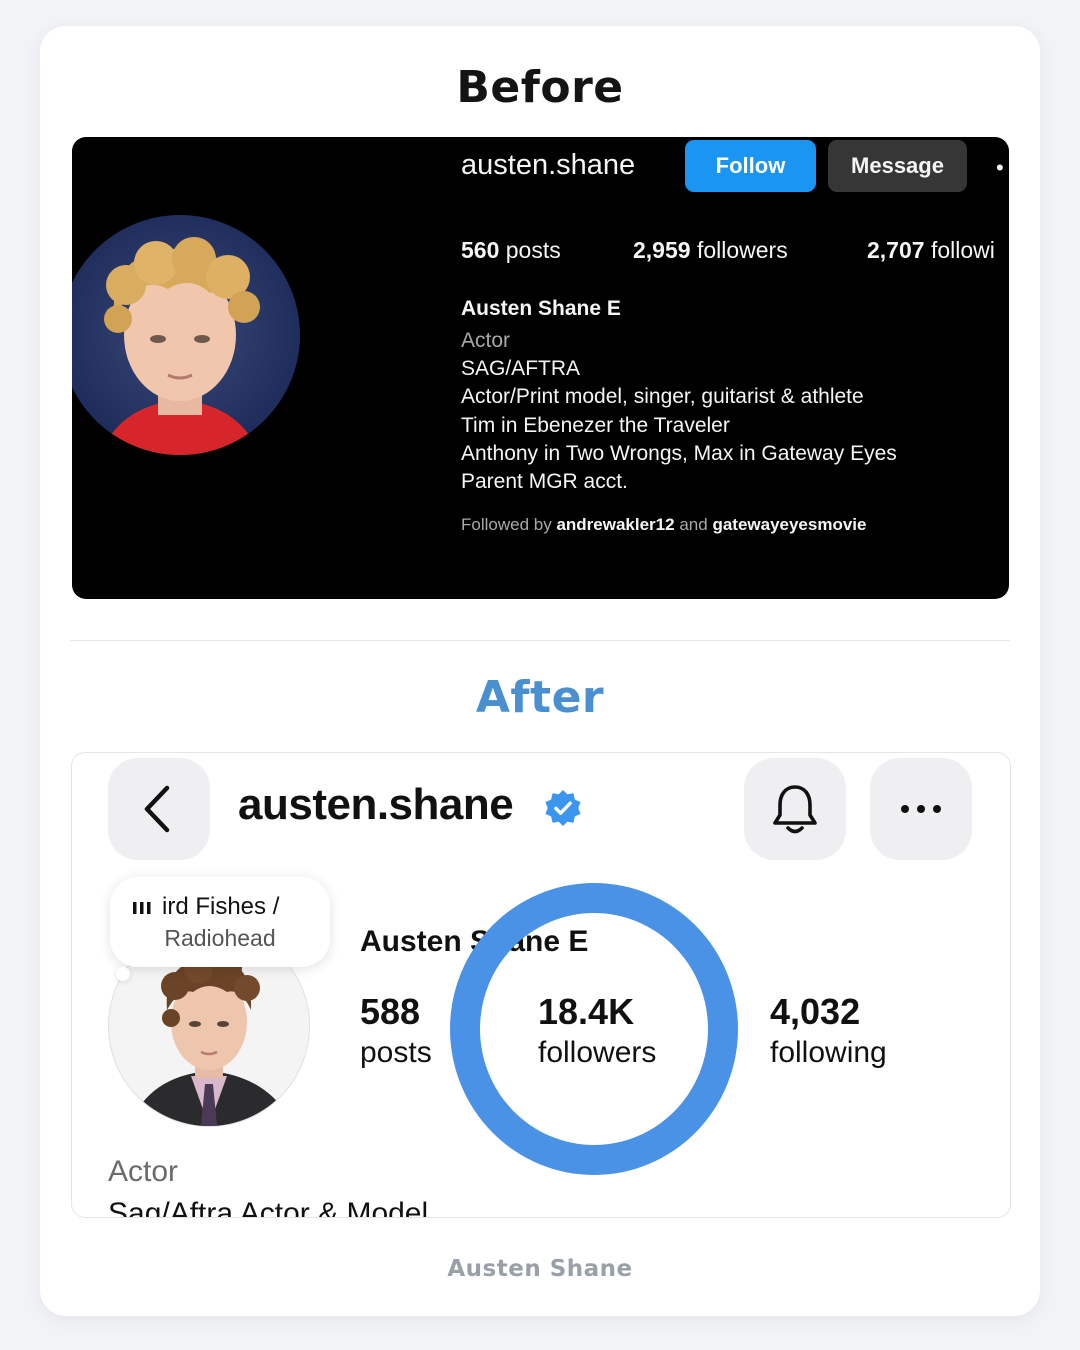 This screenshot has height=1350, width=1080. Describe the element at coordinates (540, 1269) in the screenshot. I see `caption: Austen Shane` at that location.